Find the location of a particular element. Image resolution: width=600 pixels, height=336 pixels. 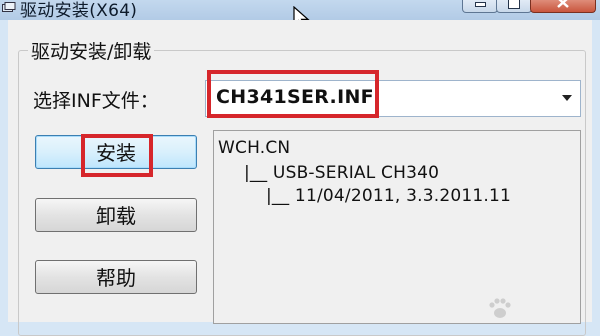

minimize-button is located at coordinates (480, 6).